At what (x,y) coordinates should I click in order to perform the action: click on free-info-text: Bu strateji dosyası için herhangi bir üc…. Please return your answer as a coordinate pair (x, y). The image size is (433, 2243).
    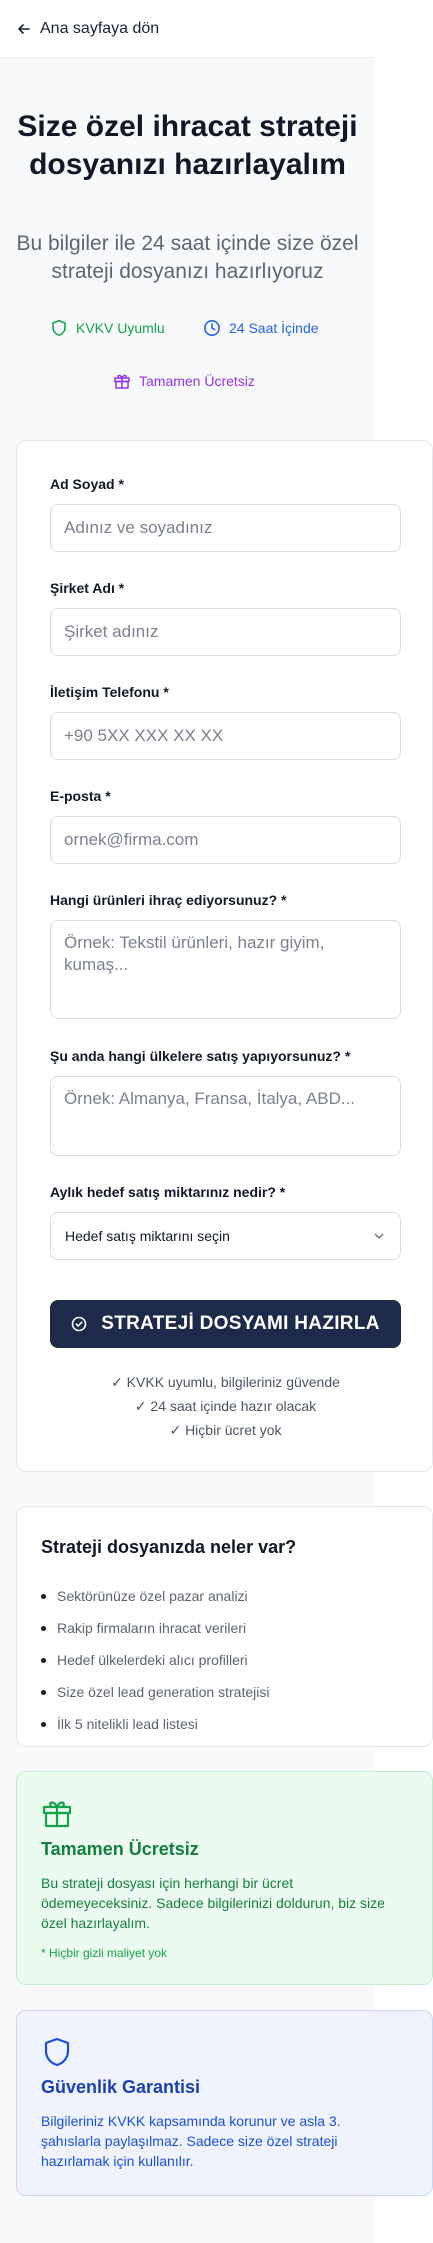
    Looking at the image, I should click on (213, 1903).